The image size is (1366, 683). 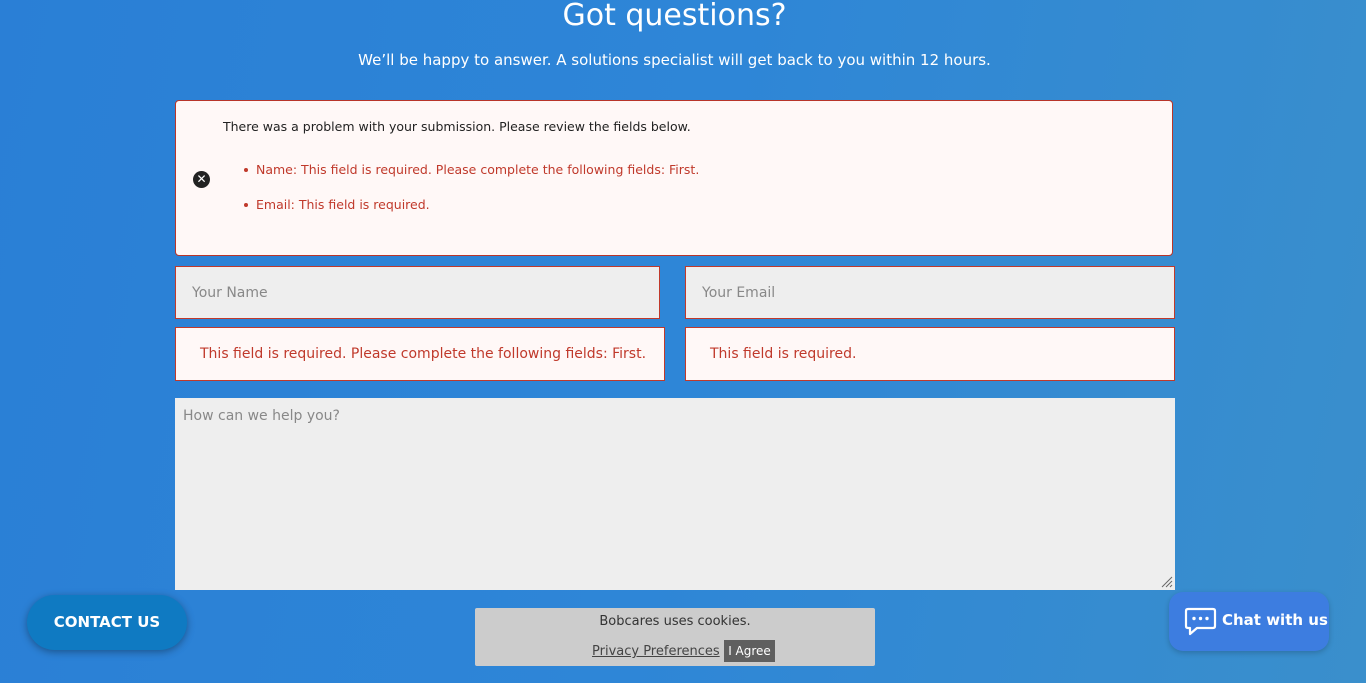 What do you see at coordinates (930, 292) in the screenshot?
I see `email-input: Your Email` at bounding box center [930, 292].